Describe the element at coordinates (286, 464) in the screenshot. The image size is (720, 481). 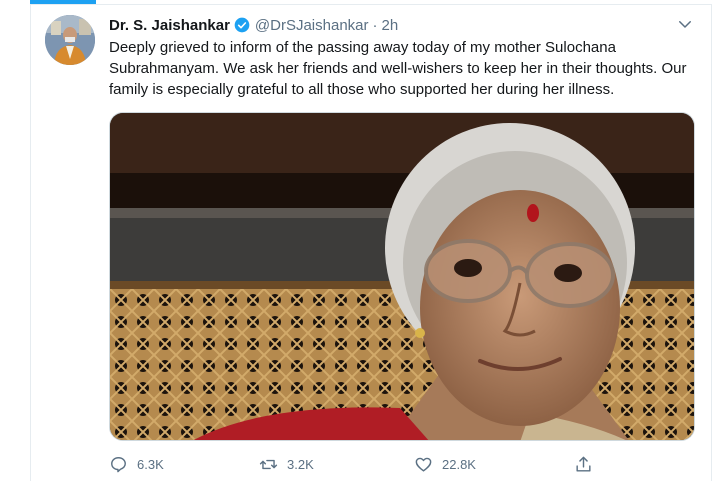
I see `retweet-button: 3.2K` at that location.